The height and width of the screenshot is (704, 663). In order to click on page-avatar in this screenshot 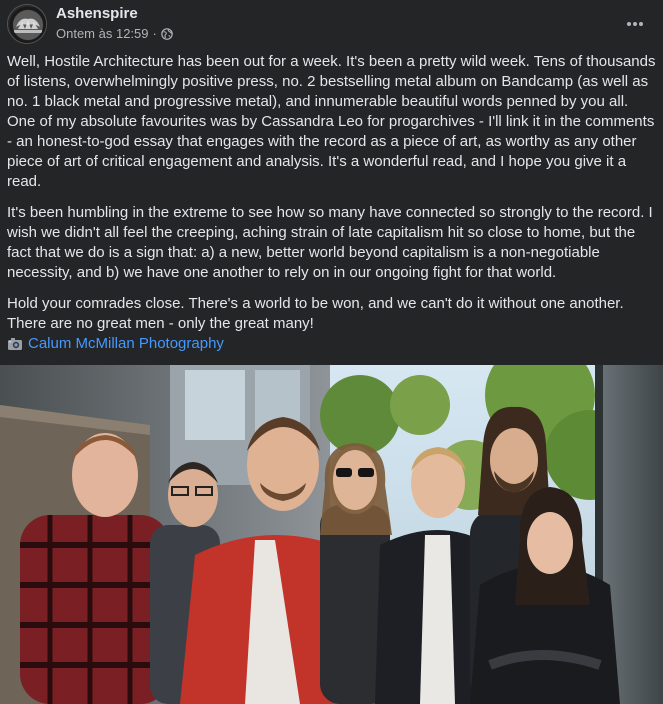, I will do `click(27, 24)`.